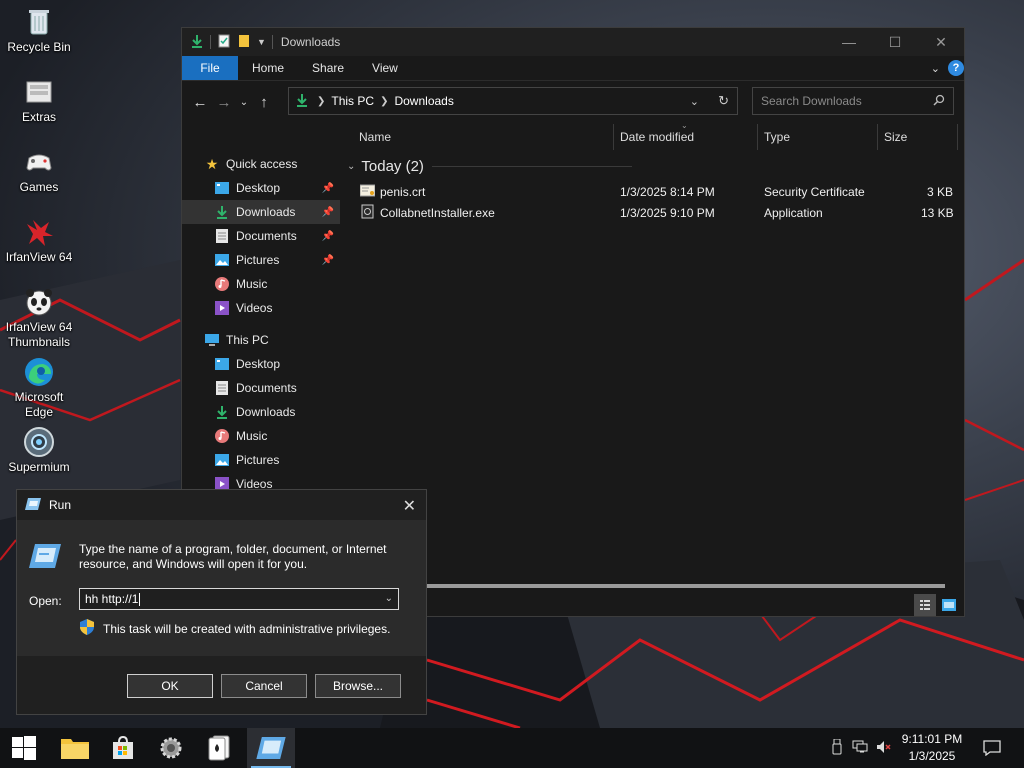 This screenshot has height=768, width=1024. What do you see at coordinates (45, 601) in the screenshot?
I see `open-label: Open:` at bounding box center [45, 601].